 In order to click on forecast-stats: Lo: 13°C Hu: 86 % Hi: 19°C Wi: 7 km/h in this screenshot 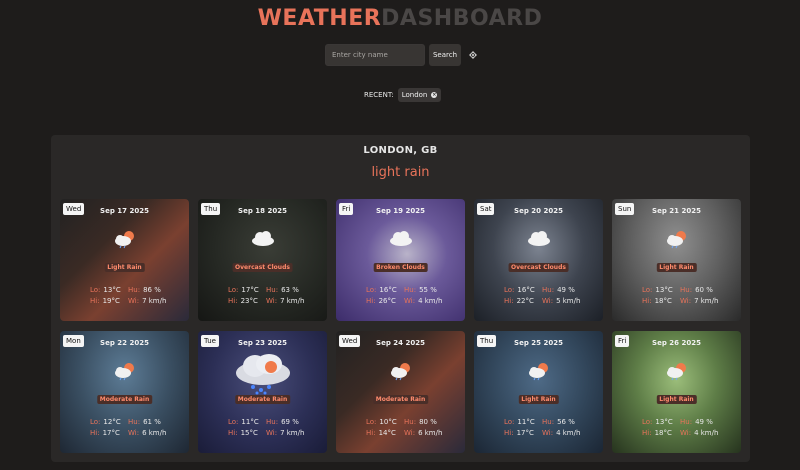, I will do `click(128, 297)`.